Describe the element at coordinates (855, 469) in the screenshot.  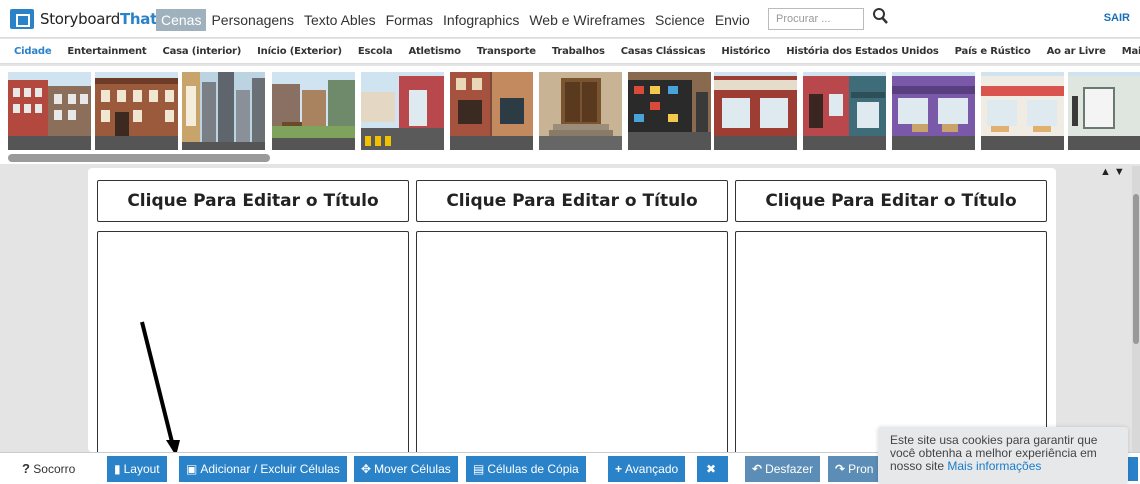
I see `redo-button: ↷ Pron` at that location.